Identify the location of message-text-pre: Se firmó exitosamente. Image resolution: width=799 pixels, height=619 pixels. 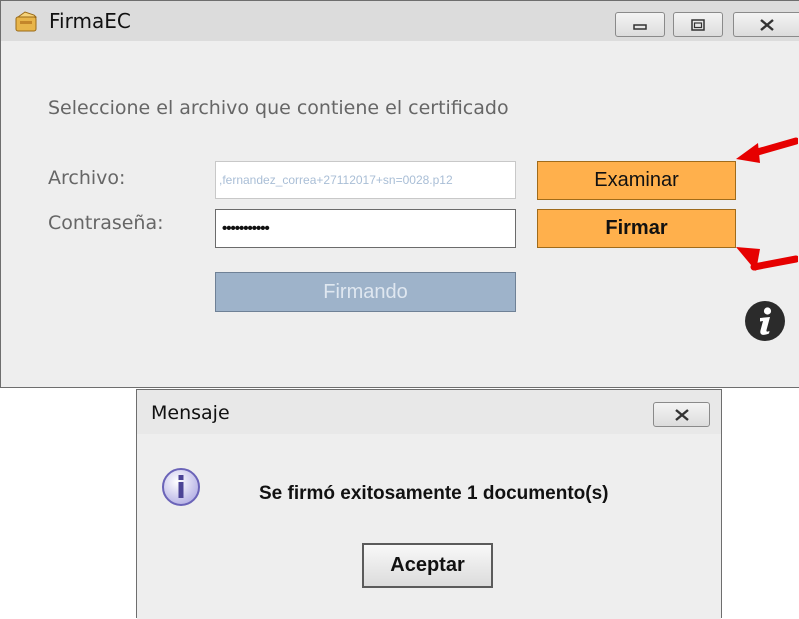
(363, 493).